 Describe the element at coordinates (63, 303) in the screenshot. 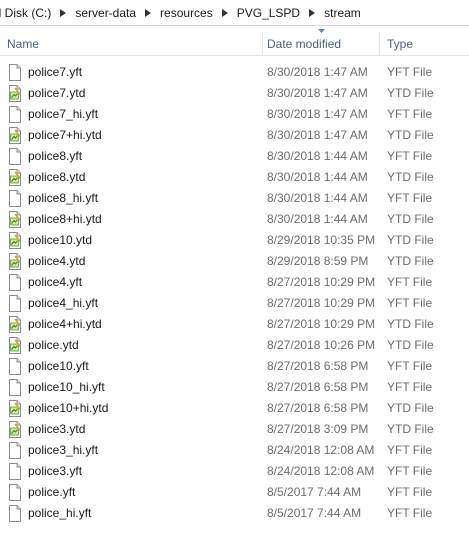

I see `file-name: police4_hi.yft` at that location.